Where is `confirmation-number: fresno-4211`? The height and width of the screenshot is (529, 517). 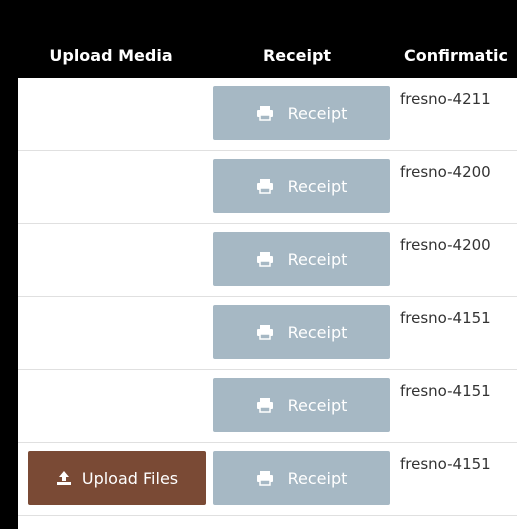
confirmation-number: fresno-4211 is located at coordinates (445, 99).